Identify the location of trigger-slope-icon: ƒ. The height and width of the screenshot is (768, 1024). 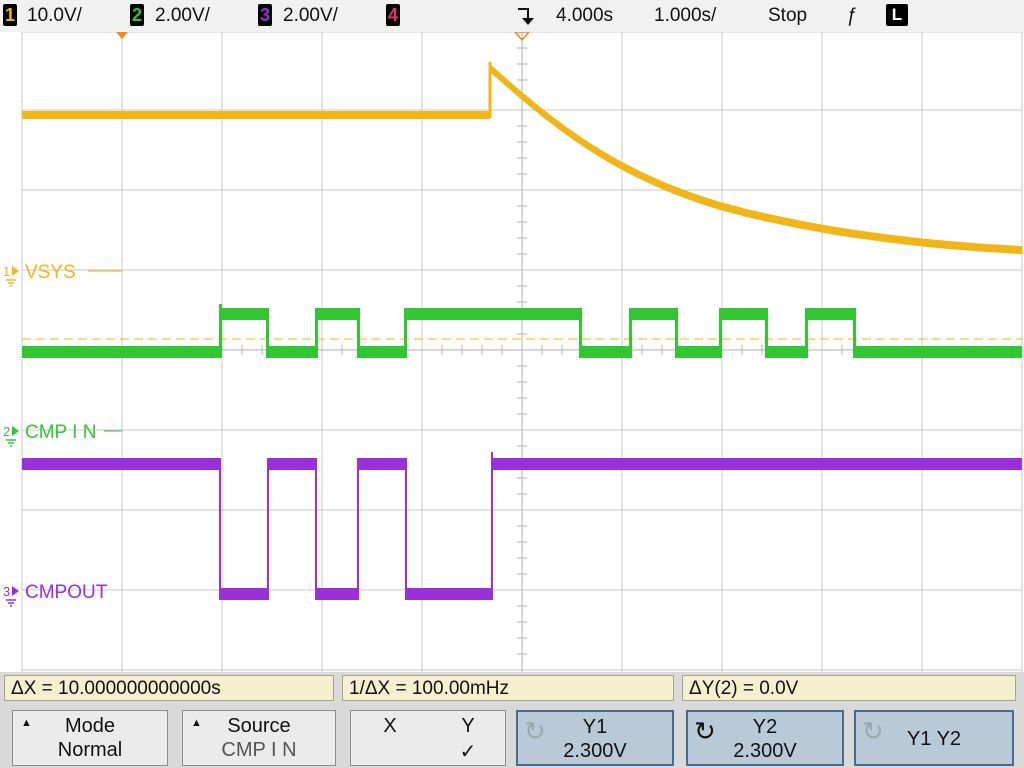
(851, 16).